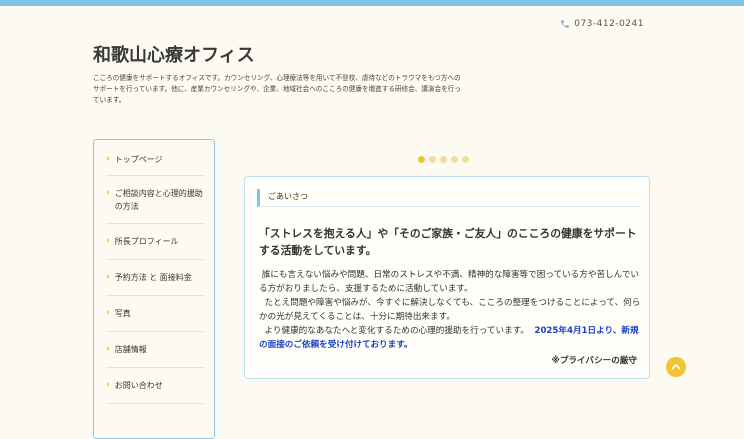 This screenshot has width=744, height=439. Describe the element at coordinates (565, 24) in the screenshot. I see `phone-icon` at that location.